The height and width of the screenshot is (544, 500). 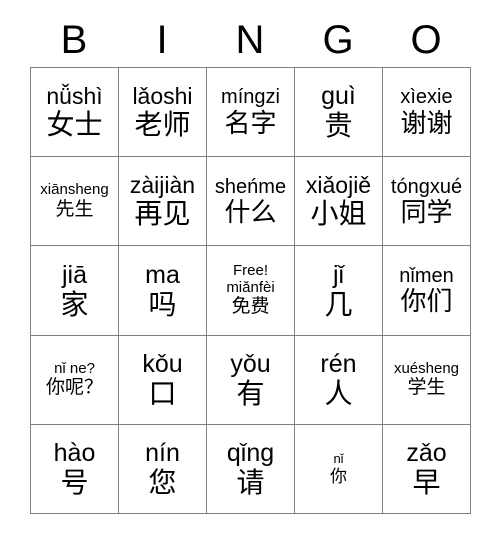 I want to click on bingo-cell: nǚshì 女士, so click(x=75, y=113).